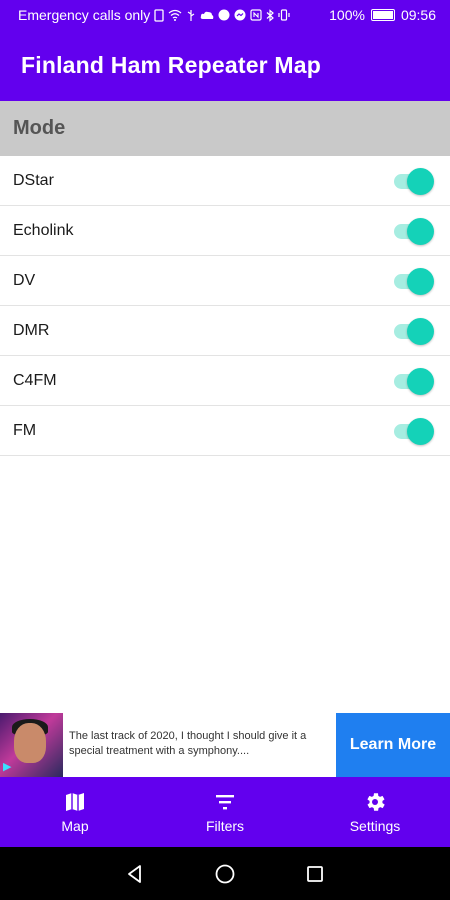  What do you see at coordinates (84, 15) in the screenshot?
I see `carrier-text: Emergency calls only` at bounding box center [84, 15].